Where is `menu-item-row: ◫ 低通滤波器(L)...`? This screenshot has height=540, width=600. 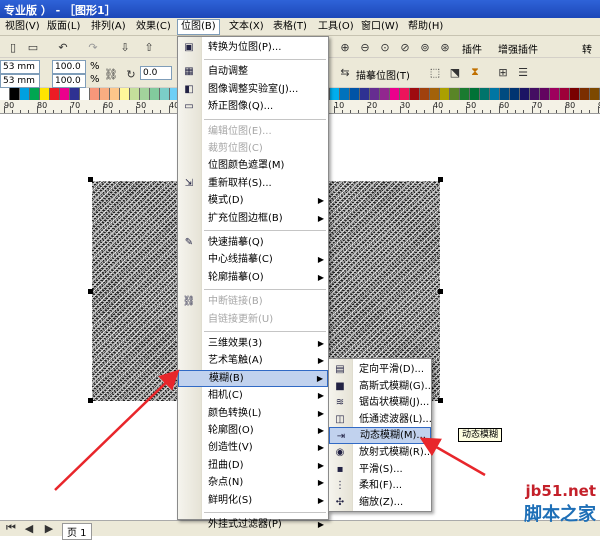 menu-item-row: ◫ 低通滤波器(L)... is located at coordinates (380, 419).